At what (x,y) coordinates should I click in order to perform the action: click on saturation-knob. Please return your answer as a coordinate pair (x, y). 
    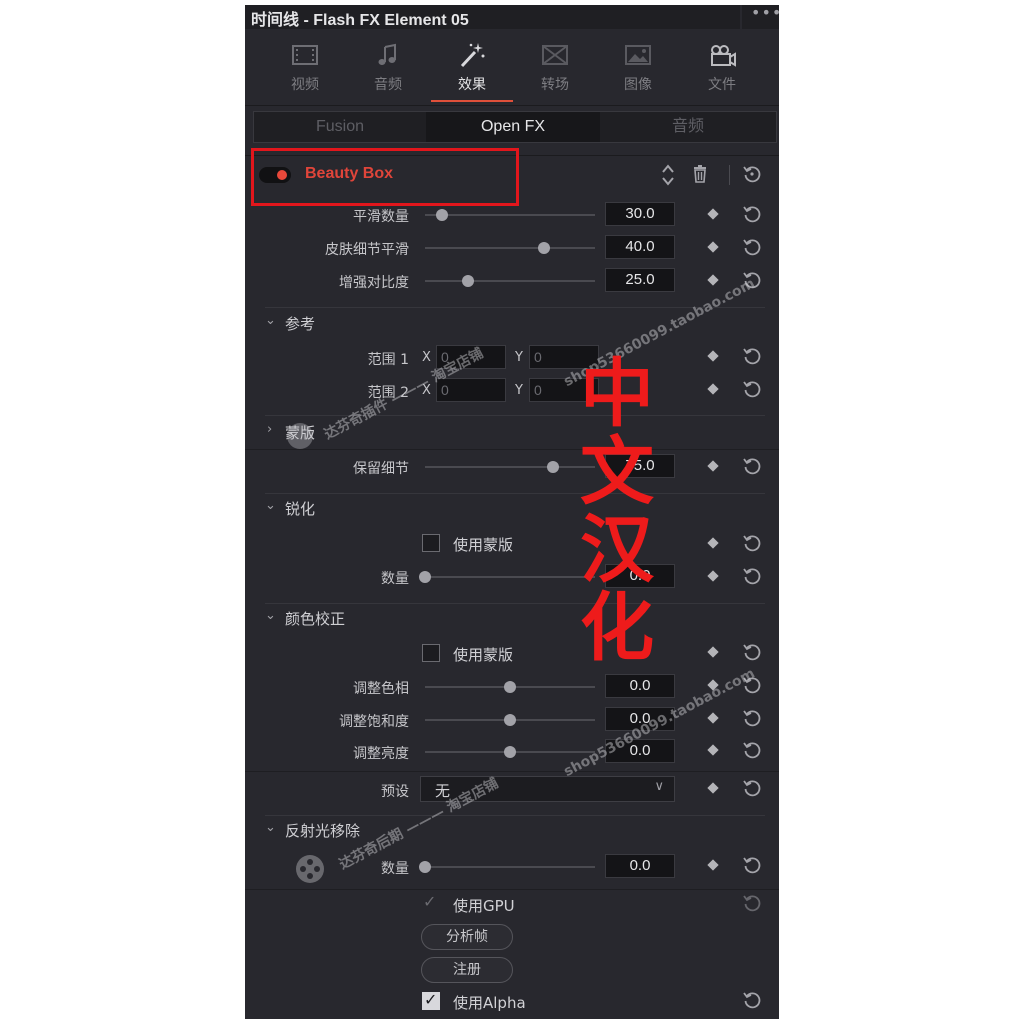
    Looking at the image, I should click on (510, 720).